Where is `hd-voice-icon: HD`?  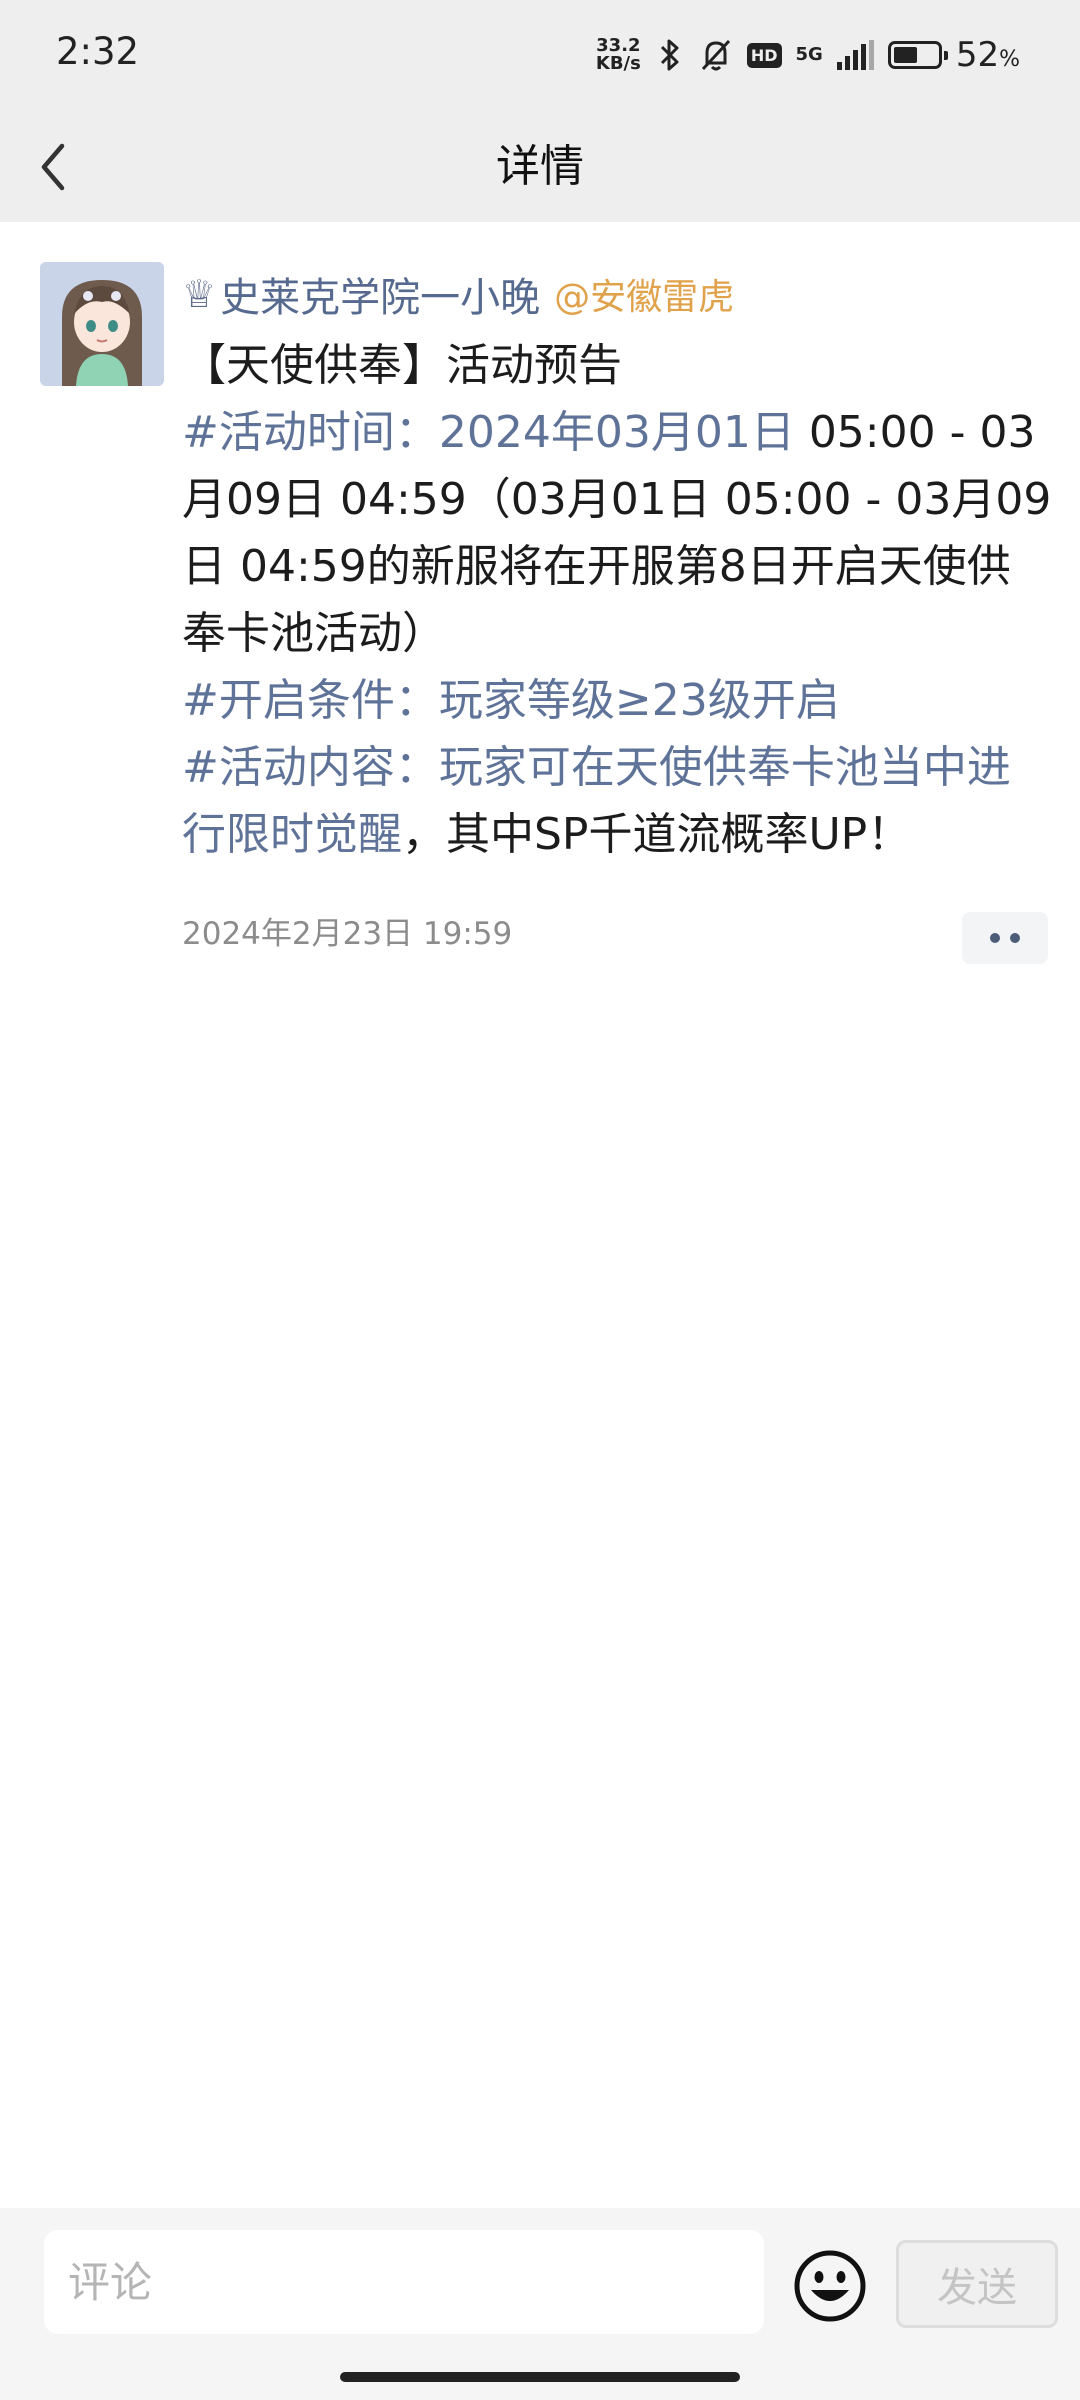
hd-voice-icon: HD is located at coordinates (764, 55).